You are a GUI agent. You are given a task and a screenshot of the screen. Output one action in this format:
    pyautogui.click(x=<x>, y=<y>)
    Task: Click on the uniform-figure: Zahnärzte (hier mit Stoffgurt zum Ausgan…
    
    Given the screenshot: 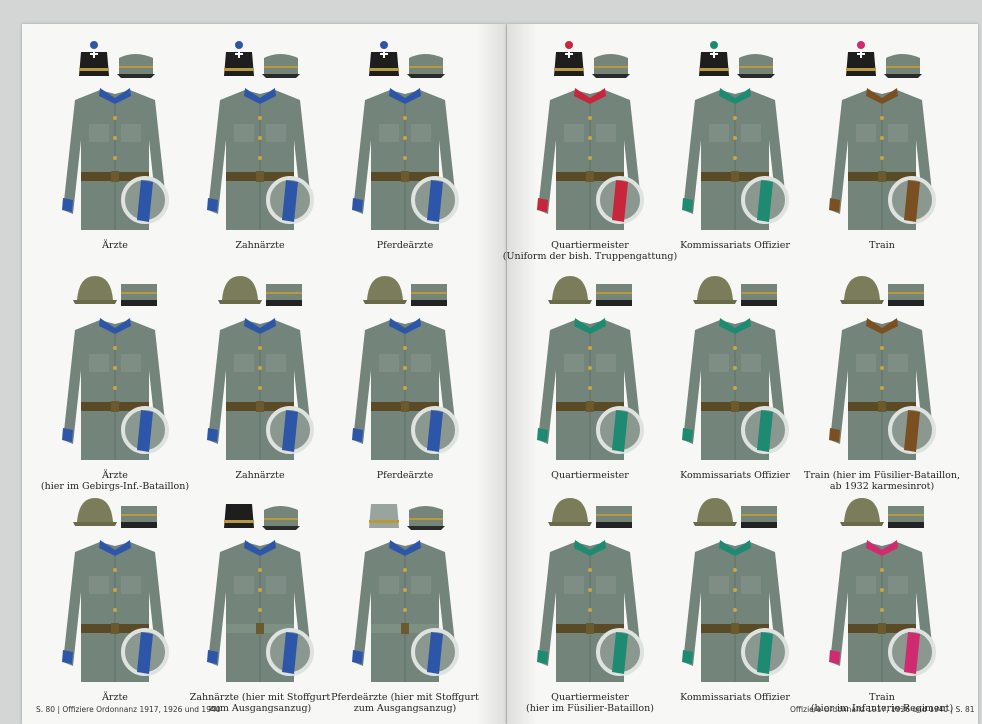 What is the action you would take?
    pyautogui.click(x=260, y=603)
    